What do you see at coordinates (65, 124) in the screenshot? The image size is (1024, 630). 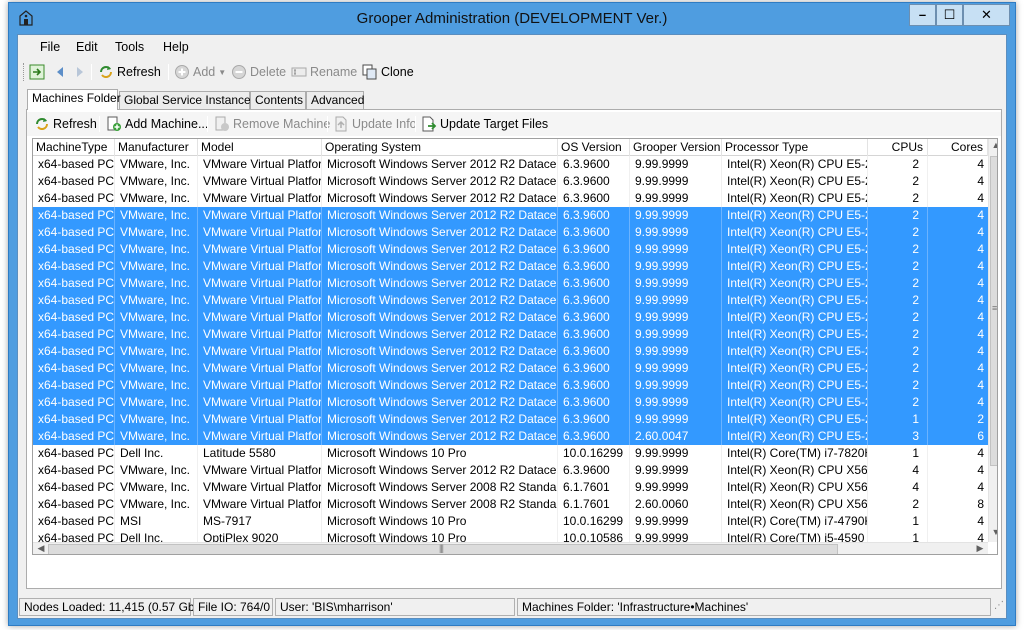 I see `panel-refresh-button: Refresh` at bounding box center [65, 124].